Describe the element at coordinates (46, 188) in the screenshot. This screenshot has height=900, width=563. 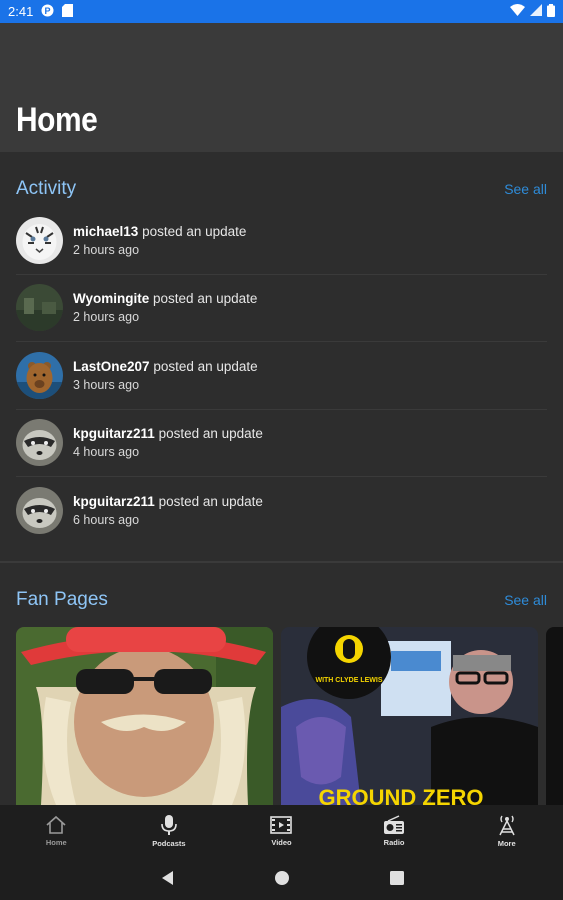
I see `activity-title: Activity` at that location.